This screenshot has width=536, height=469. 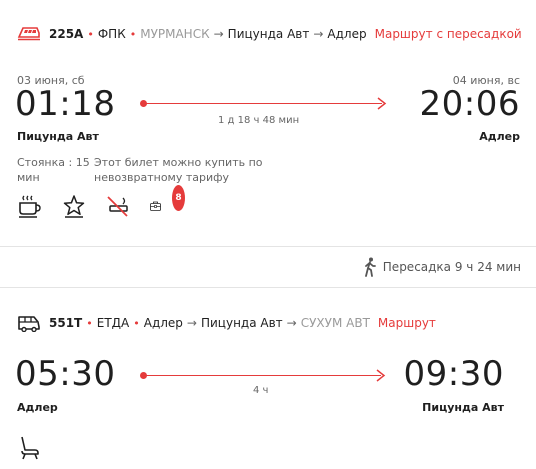 What do you see at coordinates (259, 120) in the screenshot?
I see `duration: 1 д 18 ч 48 мин` at bounding box center [259, 120].